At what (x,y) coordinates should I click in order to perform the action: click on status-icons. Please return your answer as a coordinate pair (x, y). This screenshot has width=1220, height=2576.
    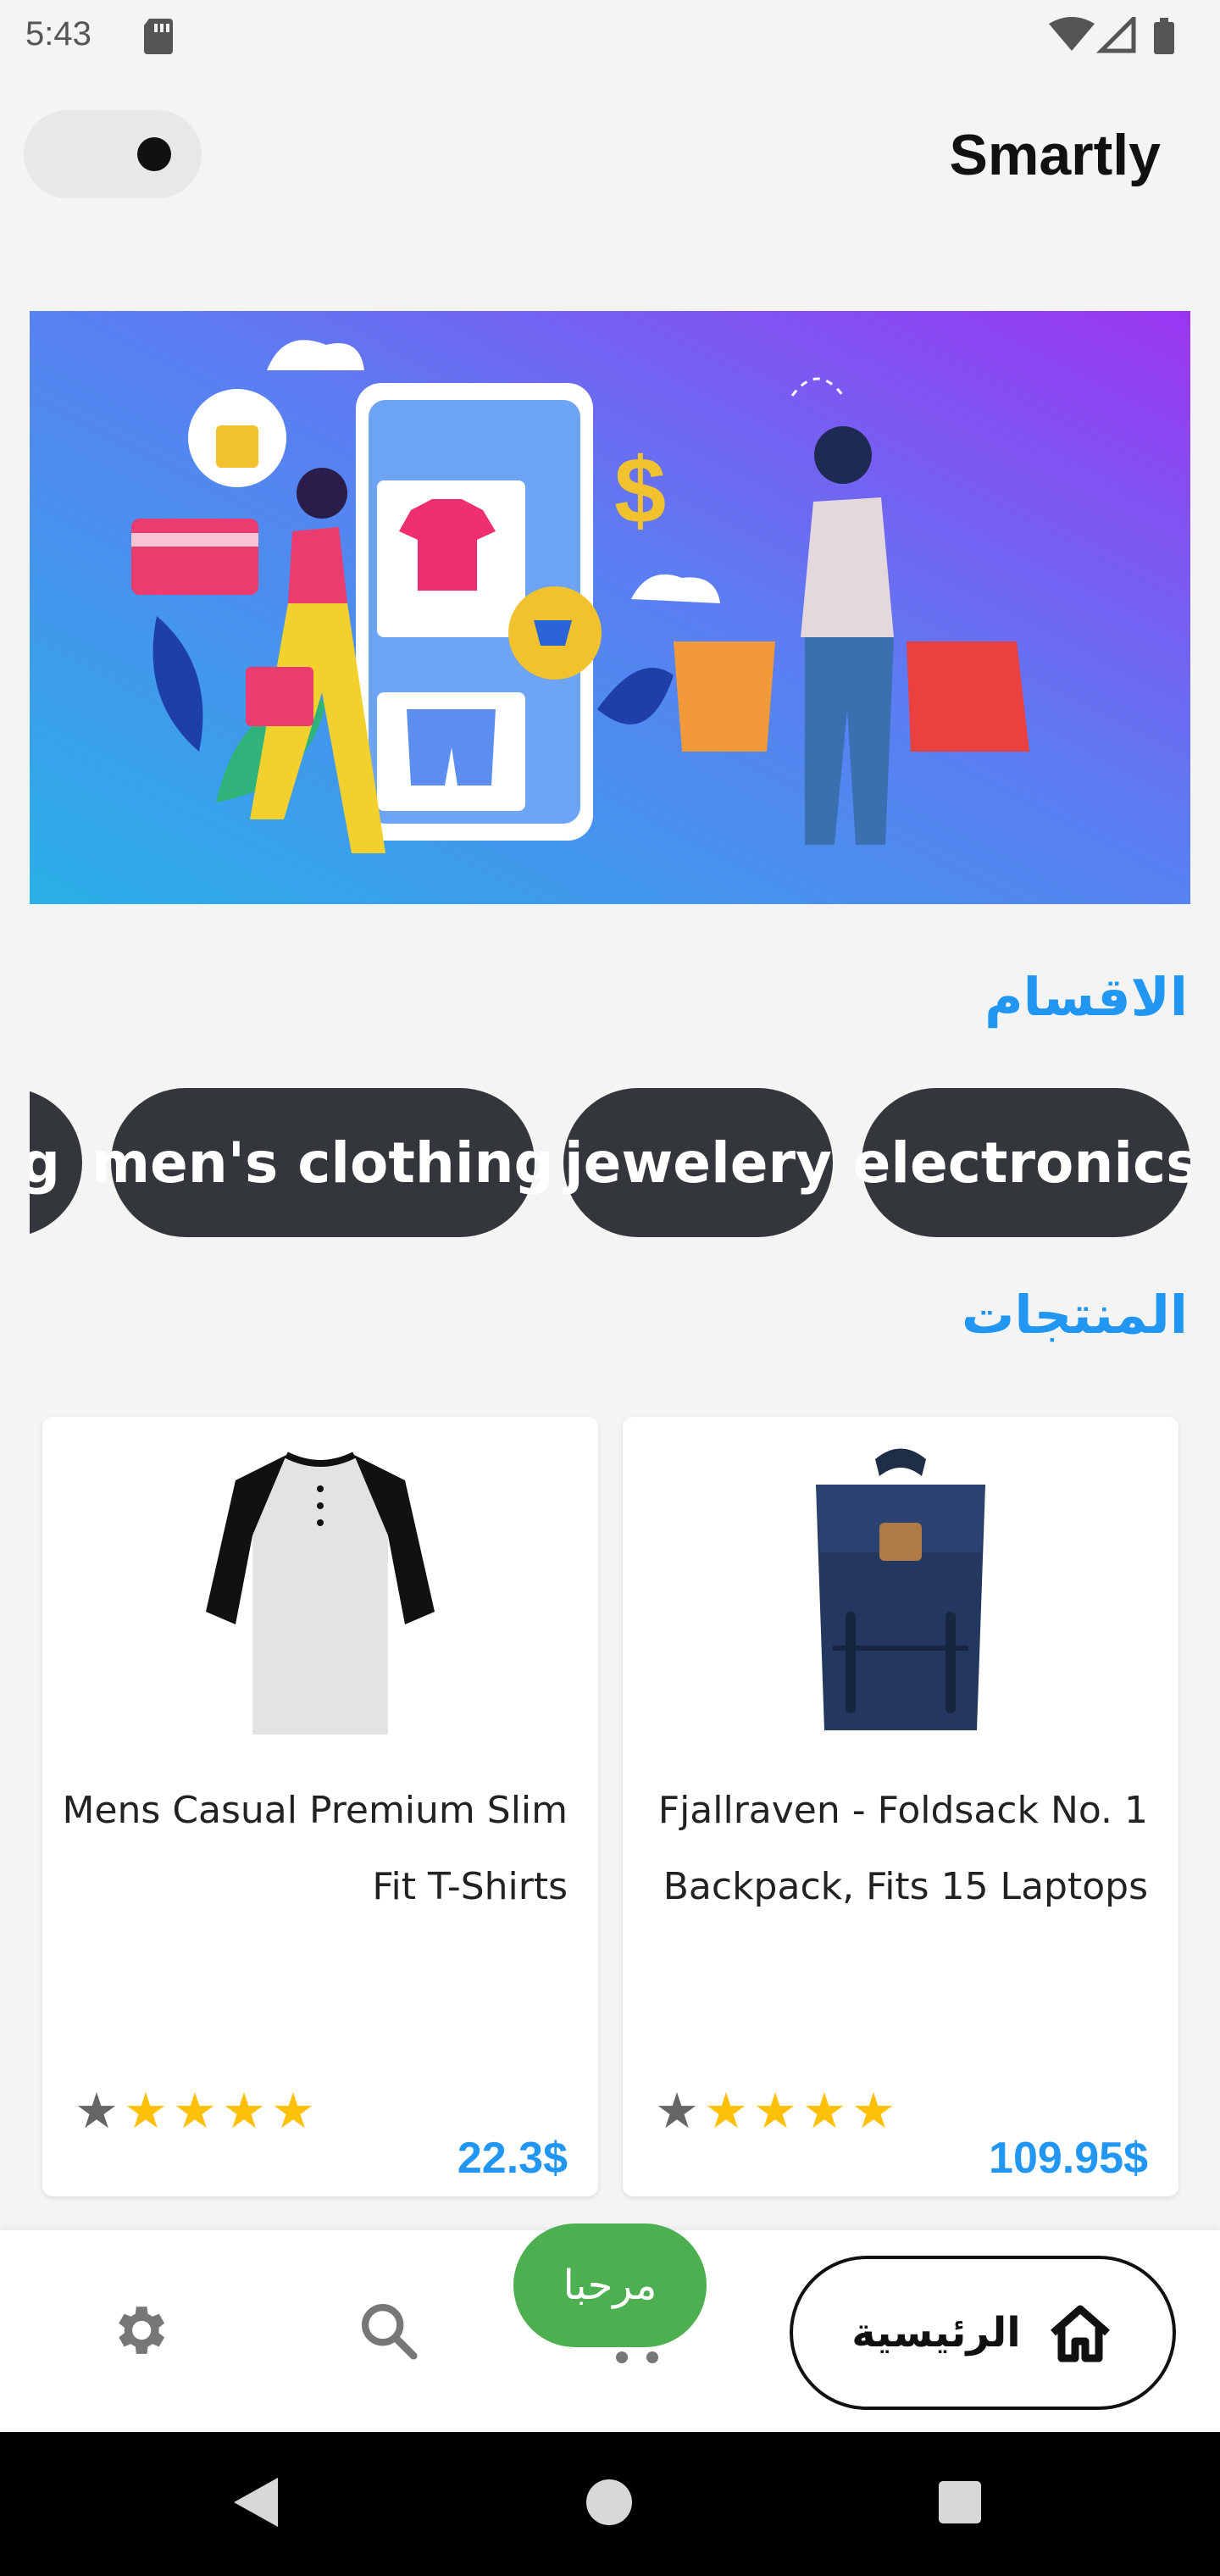
    Looking at the image, I should click on (1111, 35).